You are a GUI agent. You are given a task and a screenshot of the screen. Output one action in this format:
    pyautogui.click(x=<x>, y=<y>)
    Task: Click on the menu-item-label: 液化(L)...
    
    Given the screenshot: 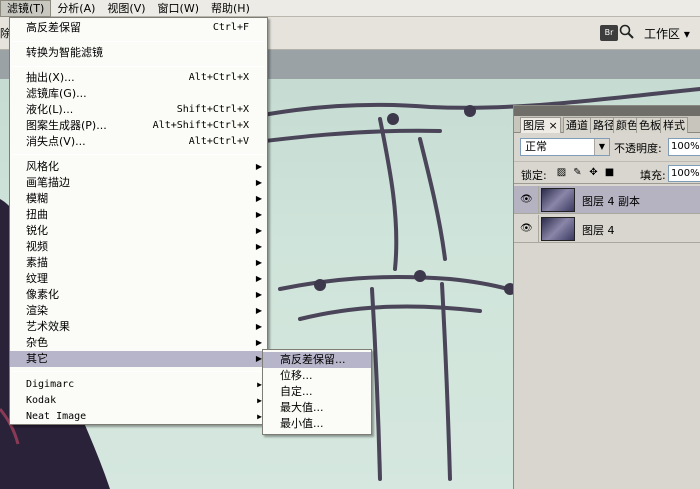 What is the action you would take?
    pyautogui.click(x=50, y=109)
    